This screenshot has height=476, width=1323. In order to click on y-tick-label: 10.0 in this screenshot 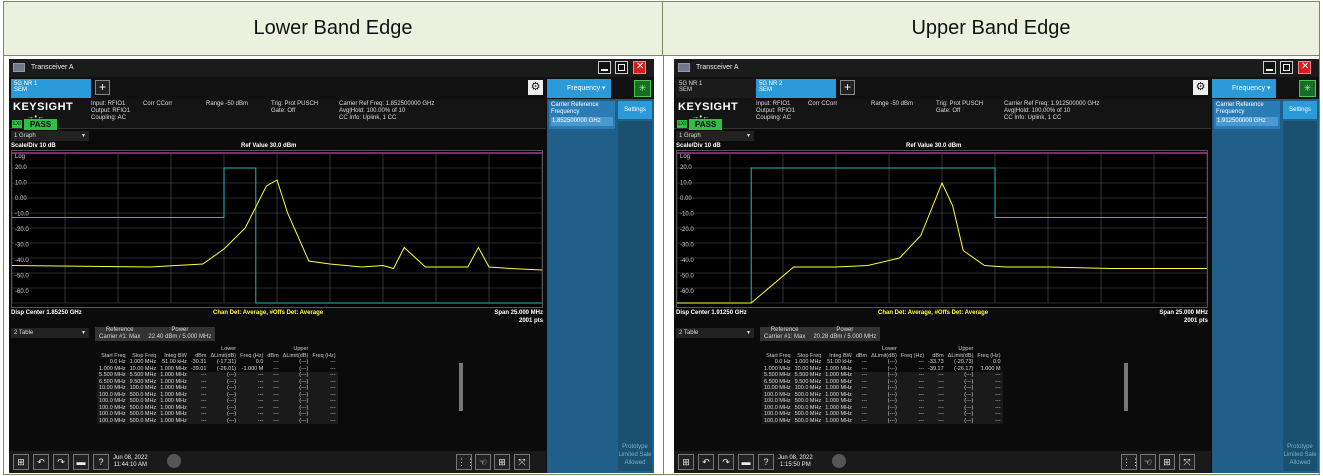, I will do `click(21, 184)`.